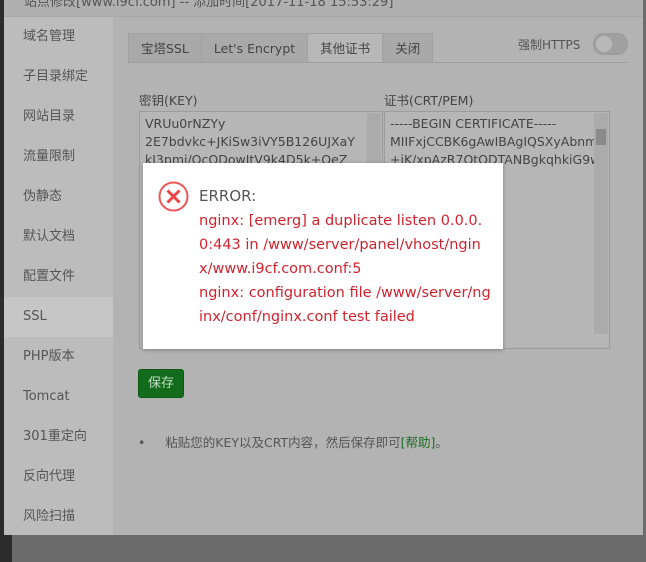  What do you see at coordinates (601, 137) in the screenshot?
I see `scroll-thumb` at bounding box center [601, 137].